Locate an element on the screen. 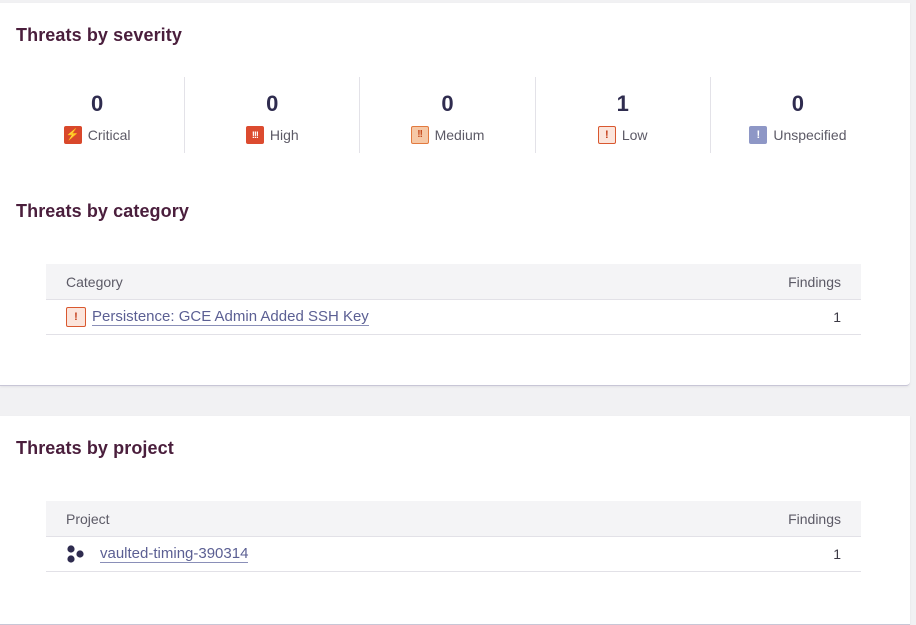 This screenshot has height=625, width=916. severity-medium: 0 !! Medium is located at coordinates (448, 115).